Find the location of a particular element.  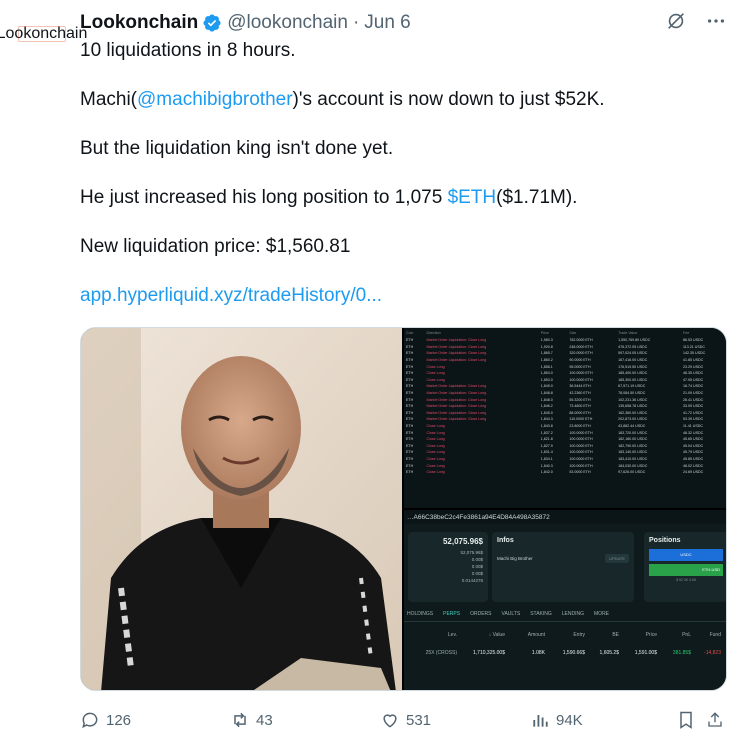

tab-perps: PERPS is located at coordinates (451, 614).